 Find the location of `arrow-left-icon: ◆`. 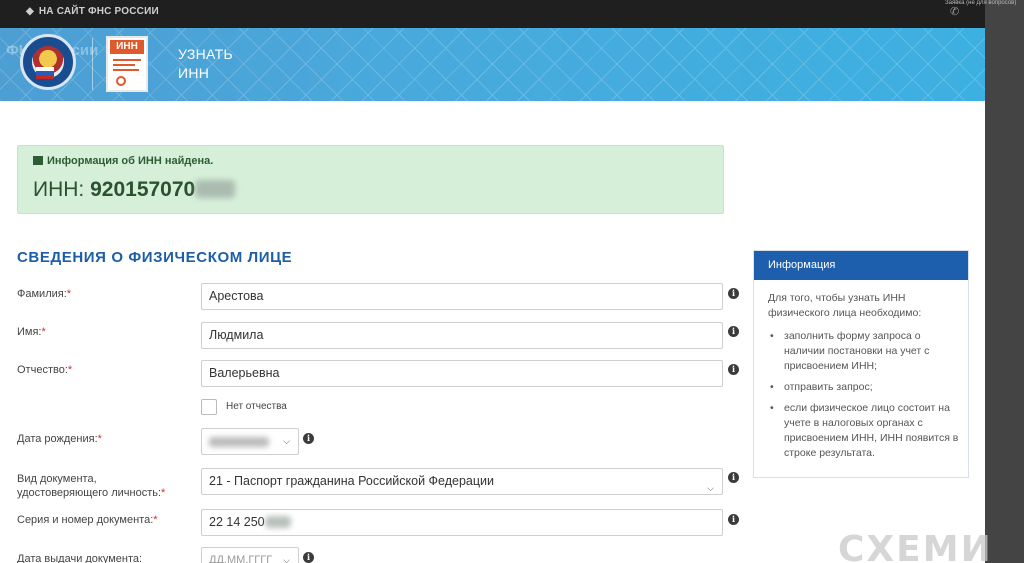

arrow-left-icon: ◆ is located at coordinates (30, 11).